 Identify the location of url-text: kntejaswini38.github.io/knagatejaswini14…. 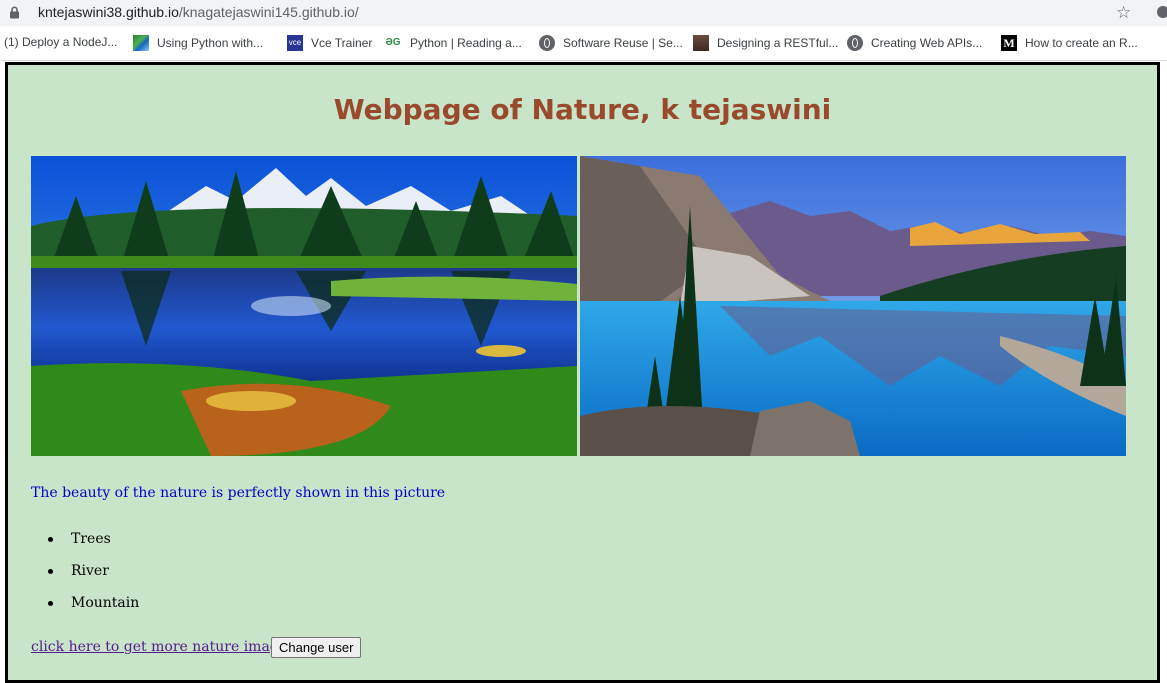
(198, 12).